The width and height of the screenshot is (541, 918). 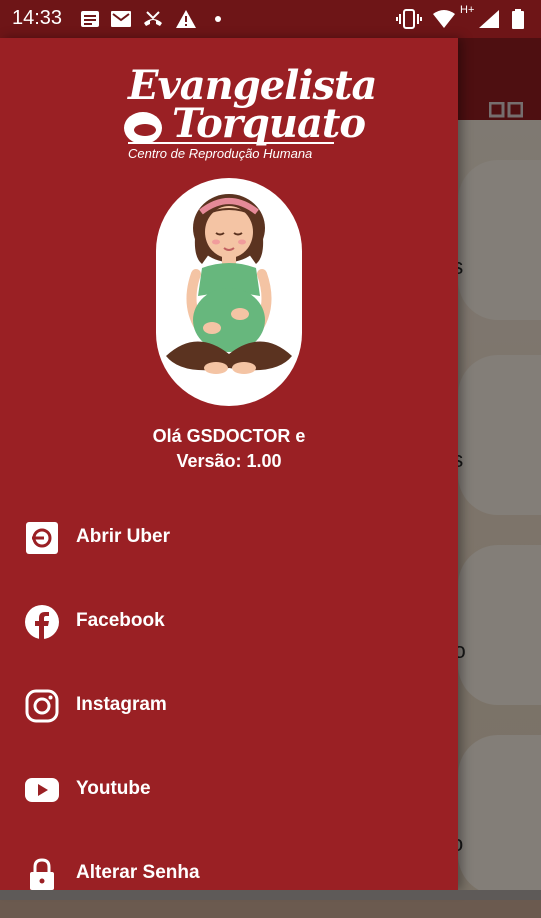 What do you see at coordinates (42, 706) in the screenshot?
I see `instagram-icon` at bounding box center [42, 706].